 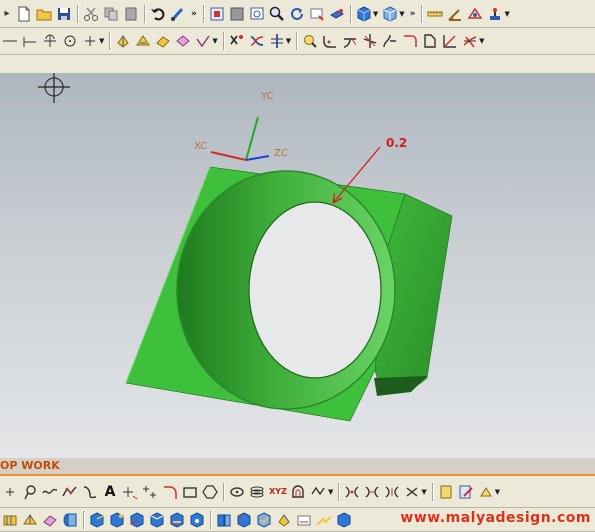 What do you see at coordinates (30, 41) in the screenshot?
I see `tee-icon` at bounding box center [30, 41].